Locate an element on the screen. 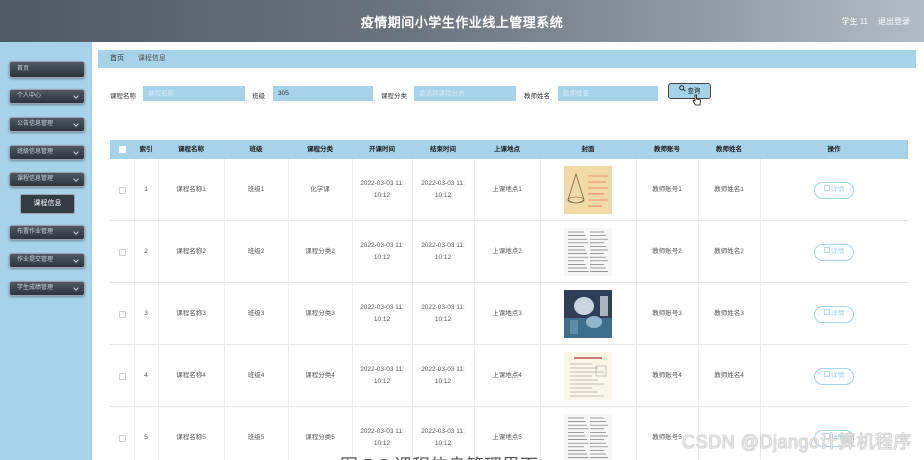  cell-teacher-account: 教师账号4 is located at coordinates (667, 376).